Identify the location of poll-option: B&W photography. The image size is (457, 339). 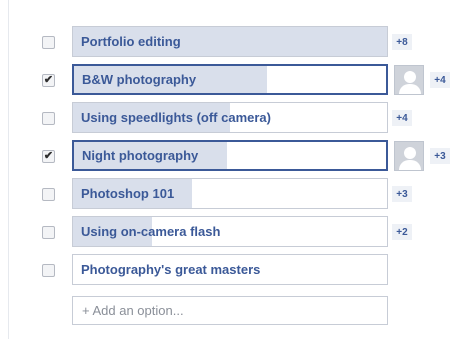
(230, 79).